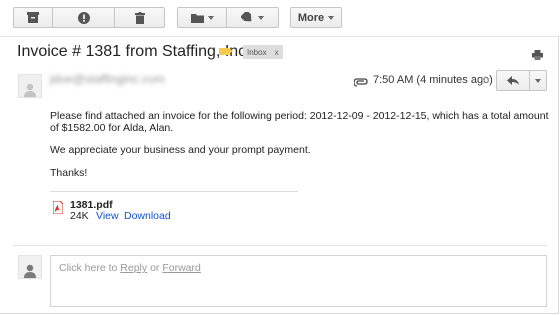 The width and height of the screenshot is (560, 315). I want to click on move-to-button, so click(202, 17).